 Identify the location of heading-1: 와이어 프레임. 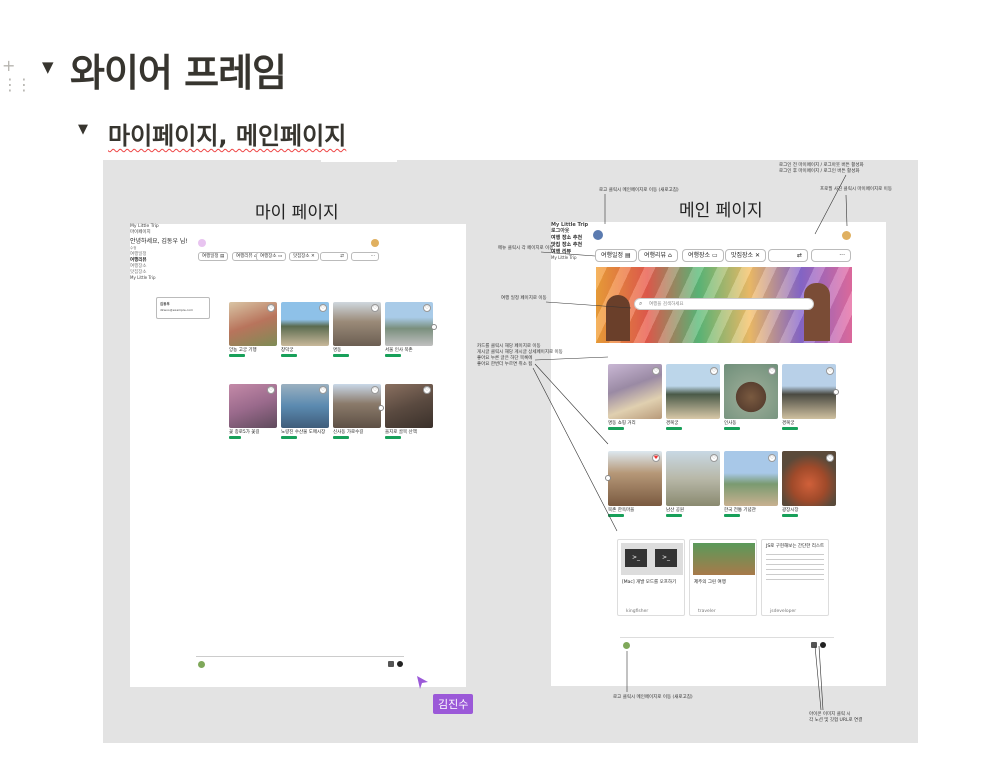
(178, 73).